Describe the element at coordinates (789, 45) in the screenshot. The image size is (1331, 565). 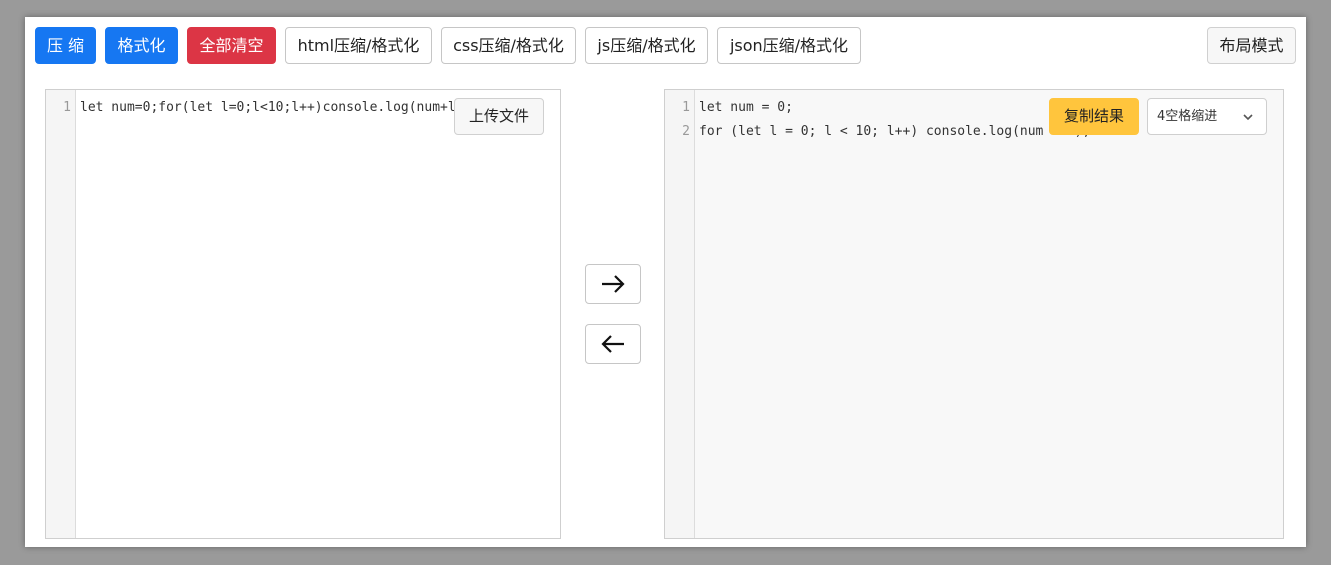
I see `json-mode-button: json压缩/格式化` at that location.